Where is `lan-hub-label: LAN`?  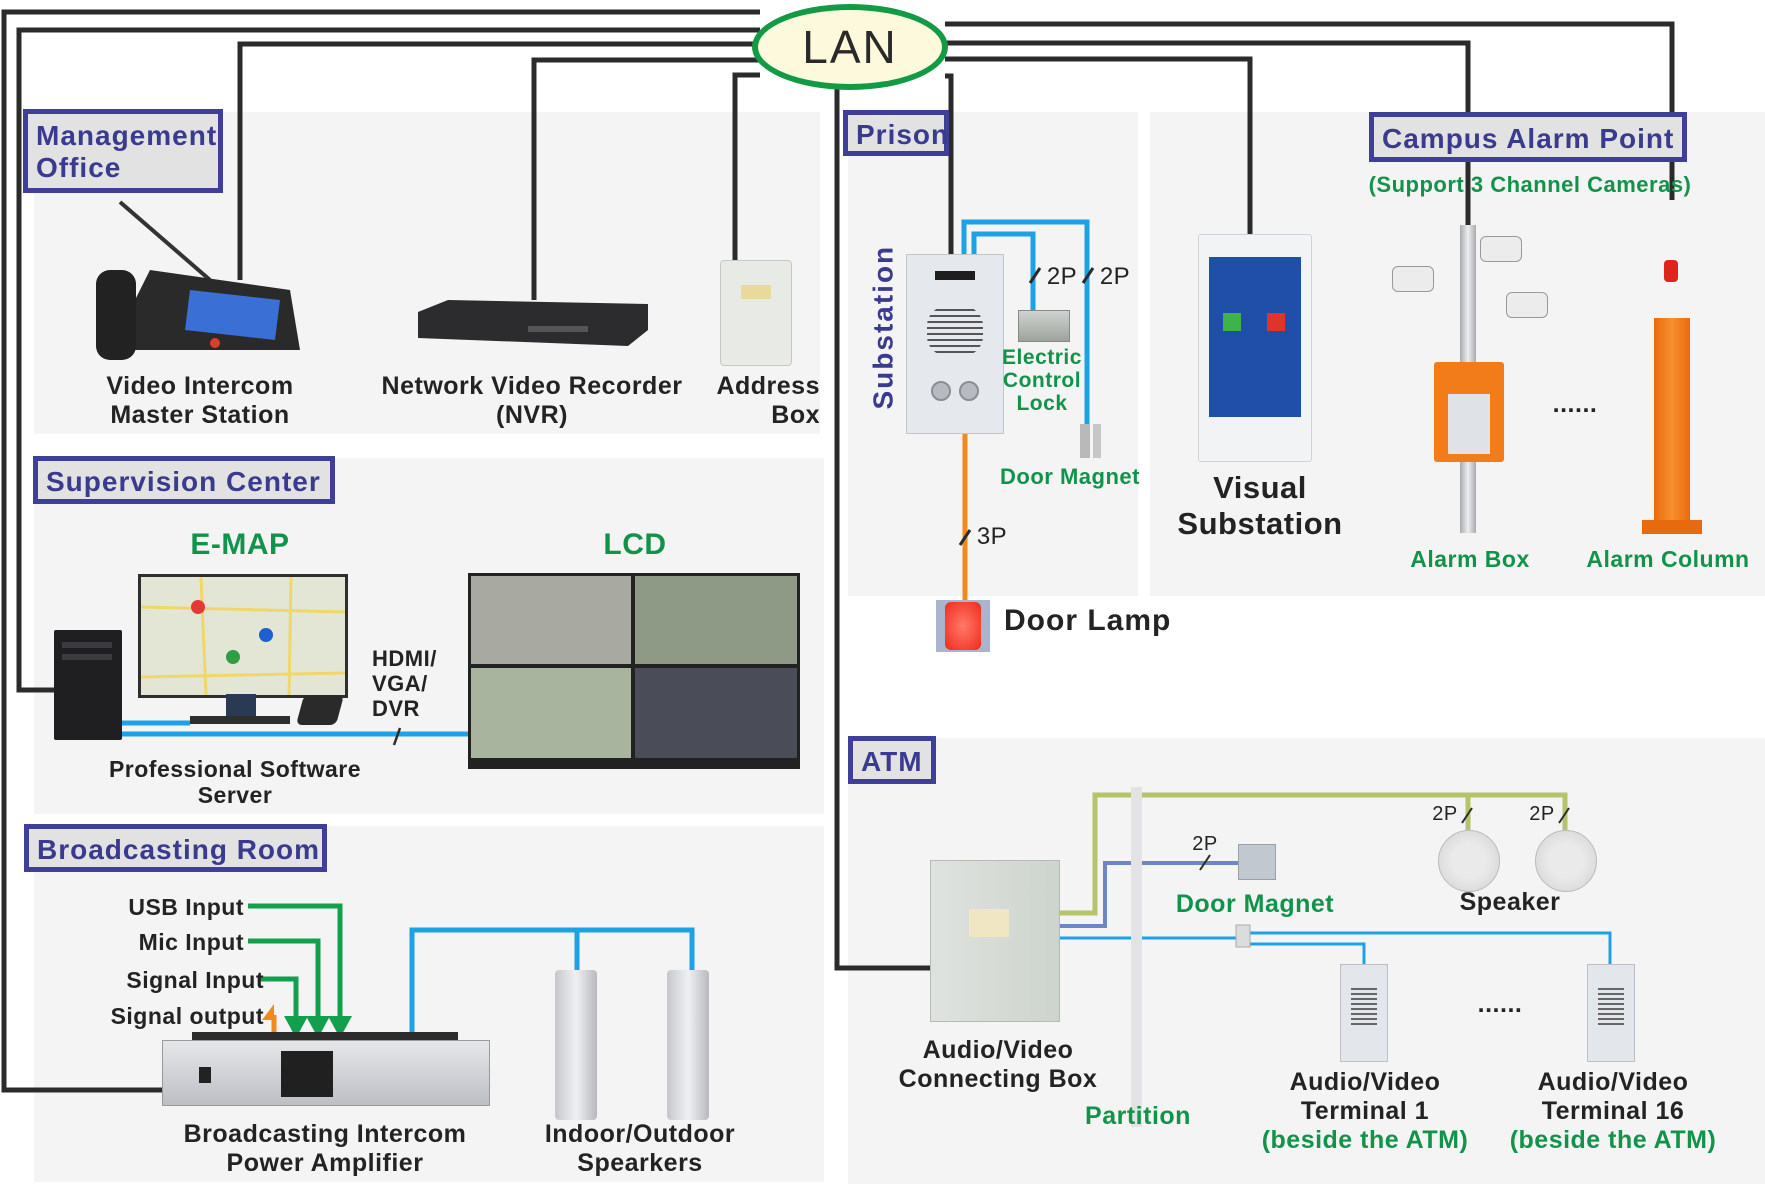
lan-hub-label: LAN is located at coordinates (850, 47).